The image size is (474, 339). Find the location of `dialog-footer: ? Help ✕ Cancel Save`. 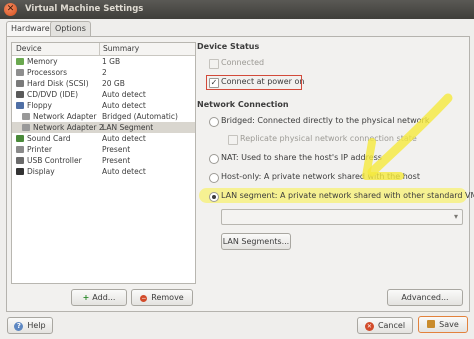

dialog-footer: ? Help ✕ Cancel Save is located at coordinates (237, 325).